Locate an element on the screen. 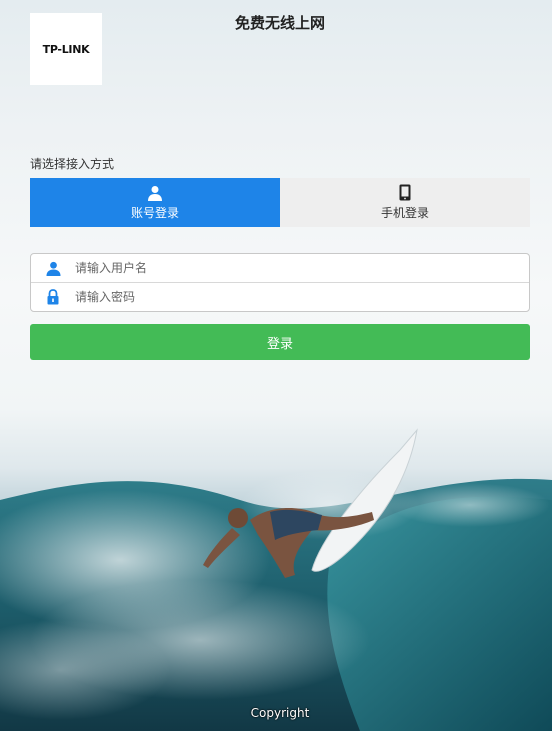  username-input is located at coordinates (285, 268).